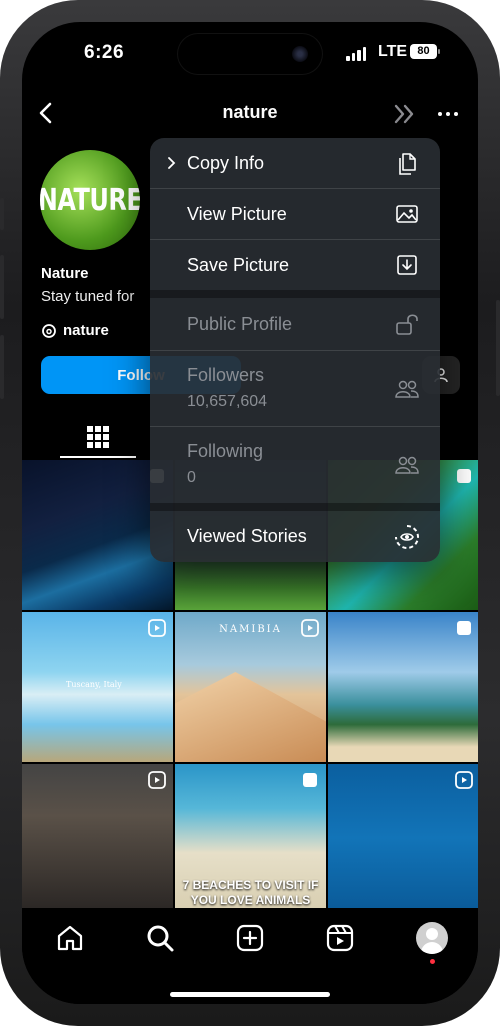  What do you see at coordinates (295, 388) in the screenshot?
I see `menu-item-followers: Followers 10,657,604` at bounding box center [295, 388].